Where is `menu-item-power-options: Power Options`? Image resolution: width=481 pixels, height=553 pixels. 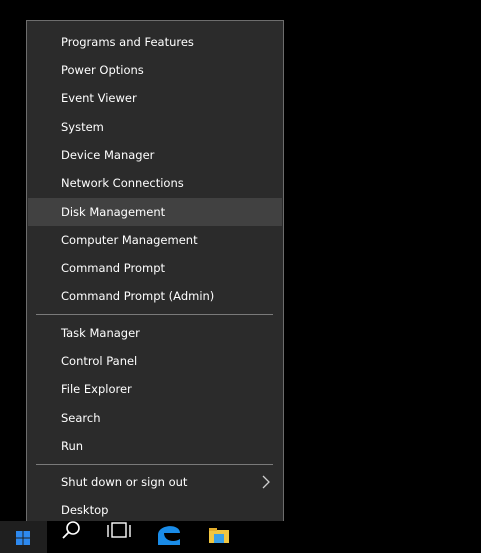
menu-item-power-options: Power Options is located at coordinates (155, 70).